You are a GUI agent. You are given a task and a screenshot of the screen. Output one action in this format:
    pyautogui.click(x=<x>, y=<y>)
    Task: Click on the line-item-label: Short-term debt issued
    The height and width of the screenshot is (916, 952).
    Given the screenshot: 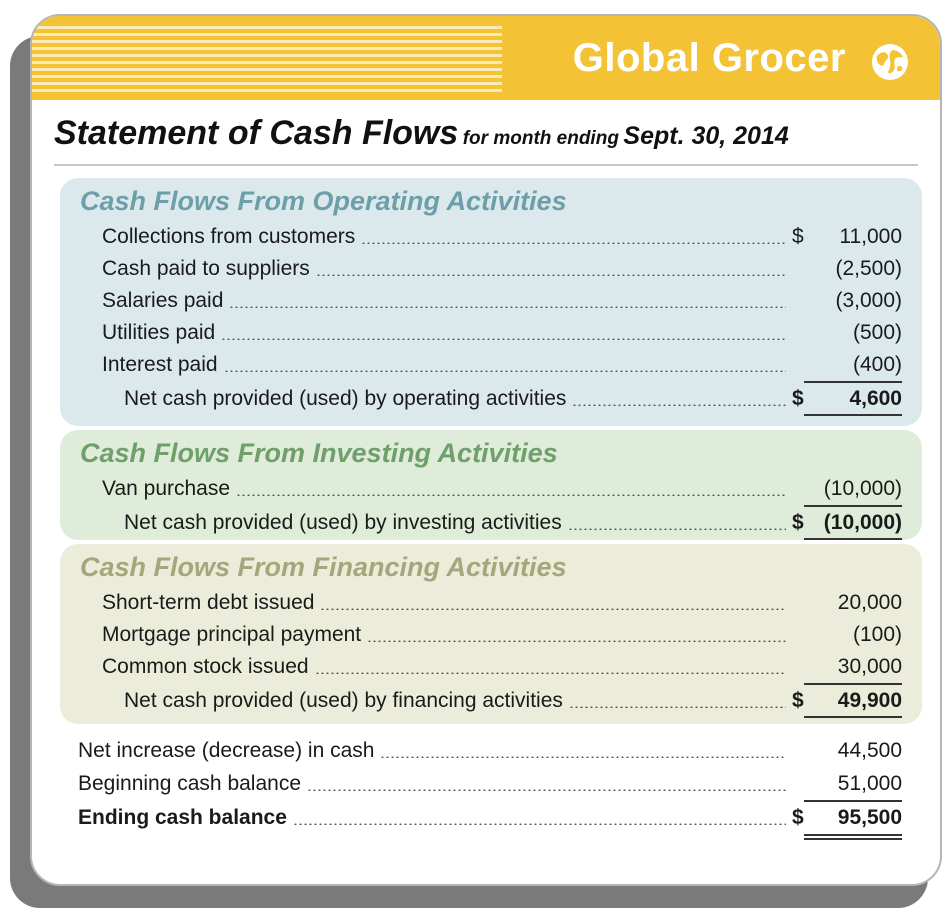 What is the action you would take?
    pyautogui.click(x=208, y=602)
    